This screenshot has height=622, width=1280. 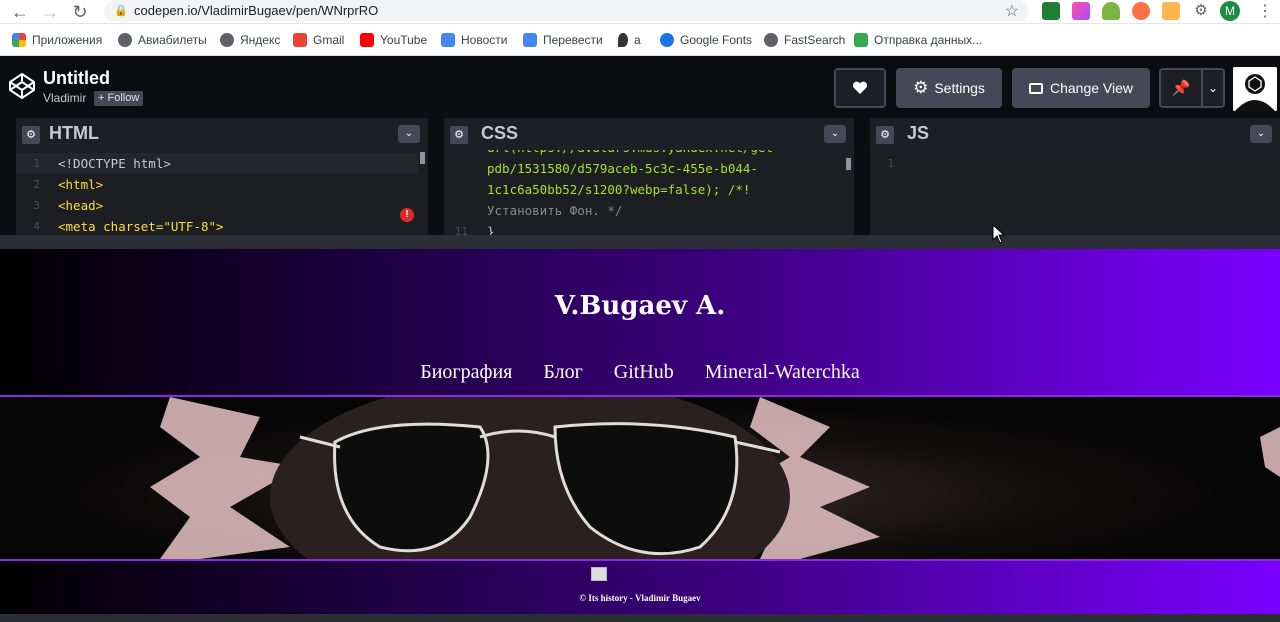 What do you see at coordinates (1075, 192) in the screenshot?
I see `js-code-area: 1` at bounding box center [1075, 192].